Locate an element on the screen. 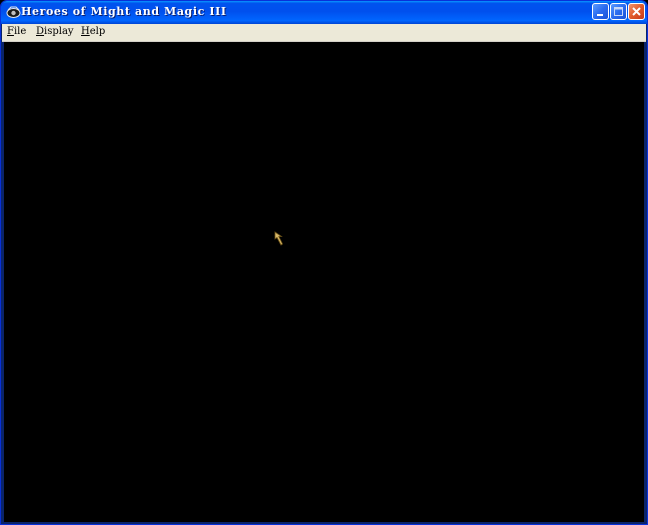  menu-file-accel: F is located at coordinates (10, 31).